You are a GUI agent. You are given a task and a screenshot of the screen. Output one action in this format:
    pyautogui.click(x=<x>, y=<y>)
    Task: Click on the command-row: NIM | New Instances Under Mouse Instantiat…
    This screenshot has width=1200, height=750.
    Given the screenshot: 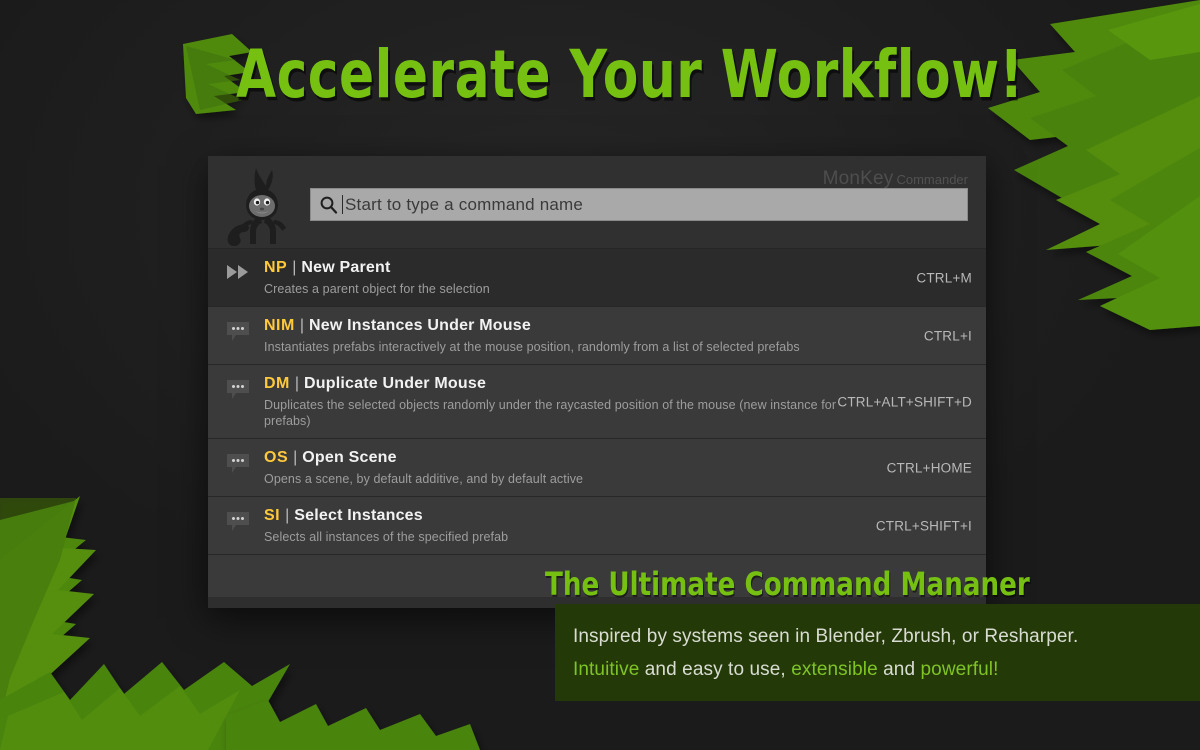 What is the action you would take?
    pyautogui.click(x=597, y=336)
    